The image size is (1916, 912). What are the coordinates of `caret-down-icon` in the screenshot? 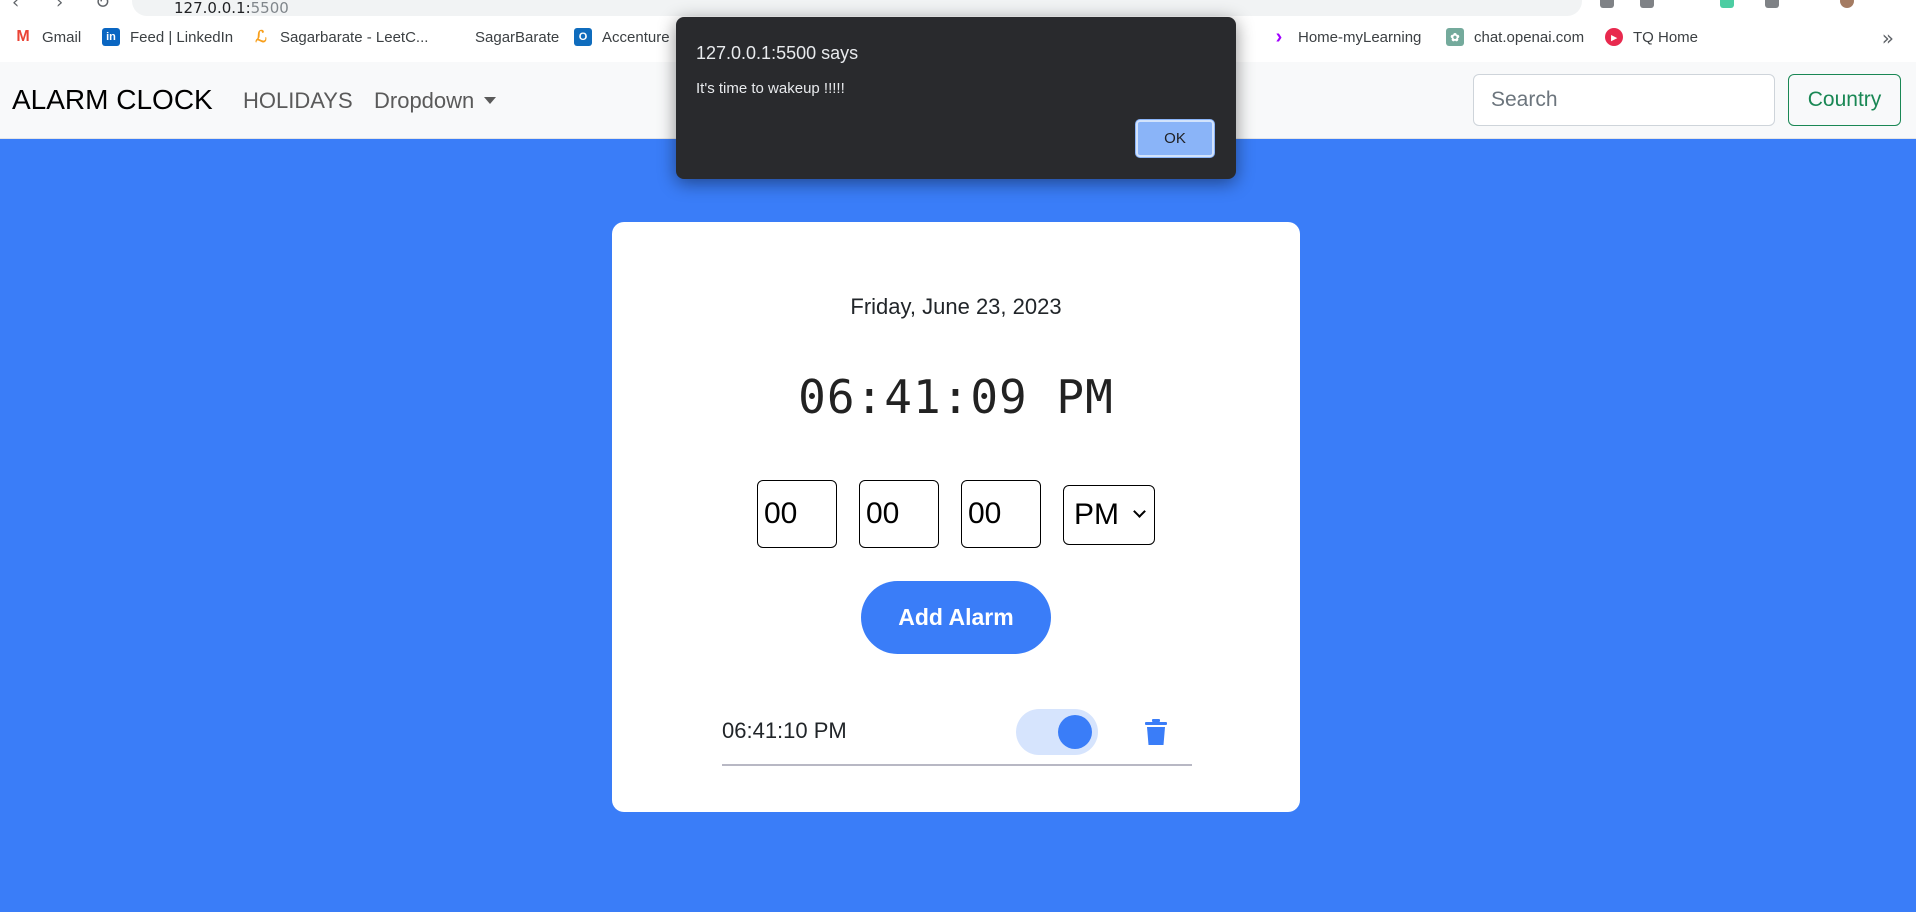 It's located at (490, 100).